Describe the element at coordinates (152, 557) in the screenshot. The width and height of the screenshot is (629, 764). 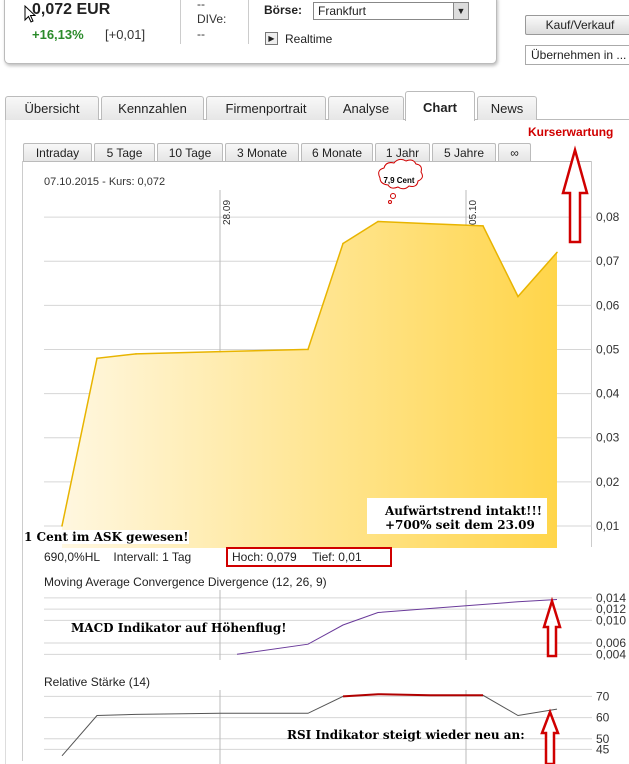
I see `stats-intervall: Intervall: 1 Tag` at that location.